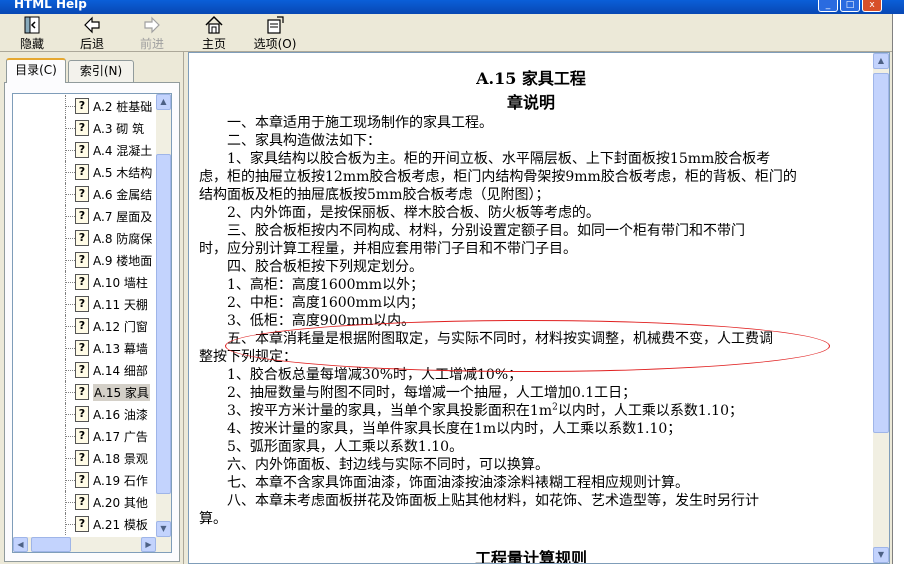 This screenshot has height=564, width=904. What do you see at coordinates (458, 483) in the screenshot?
I see `doc-line: 七、本章不含家具饰面油漆，饰面油漆按油漆涂料裱糊工程相应规则计算。` at bounding box center [458, 483].